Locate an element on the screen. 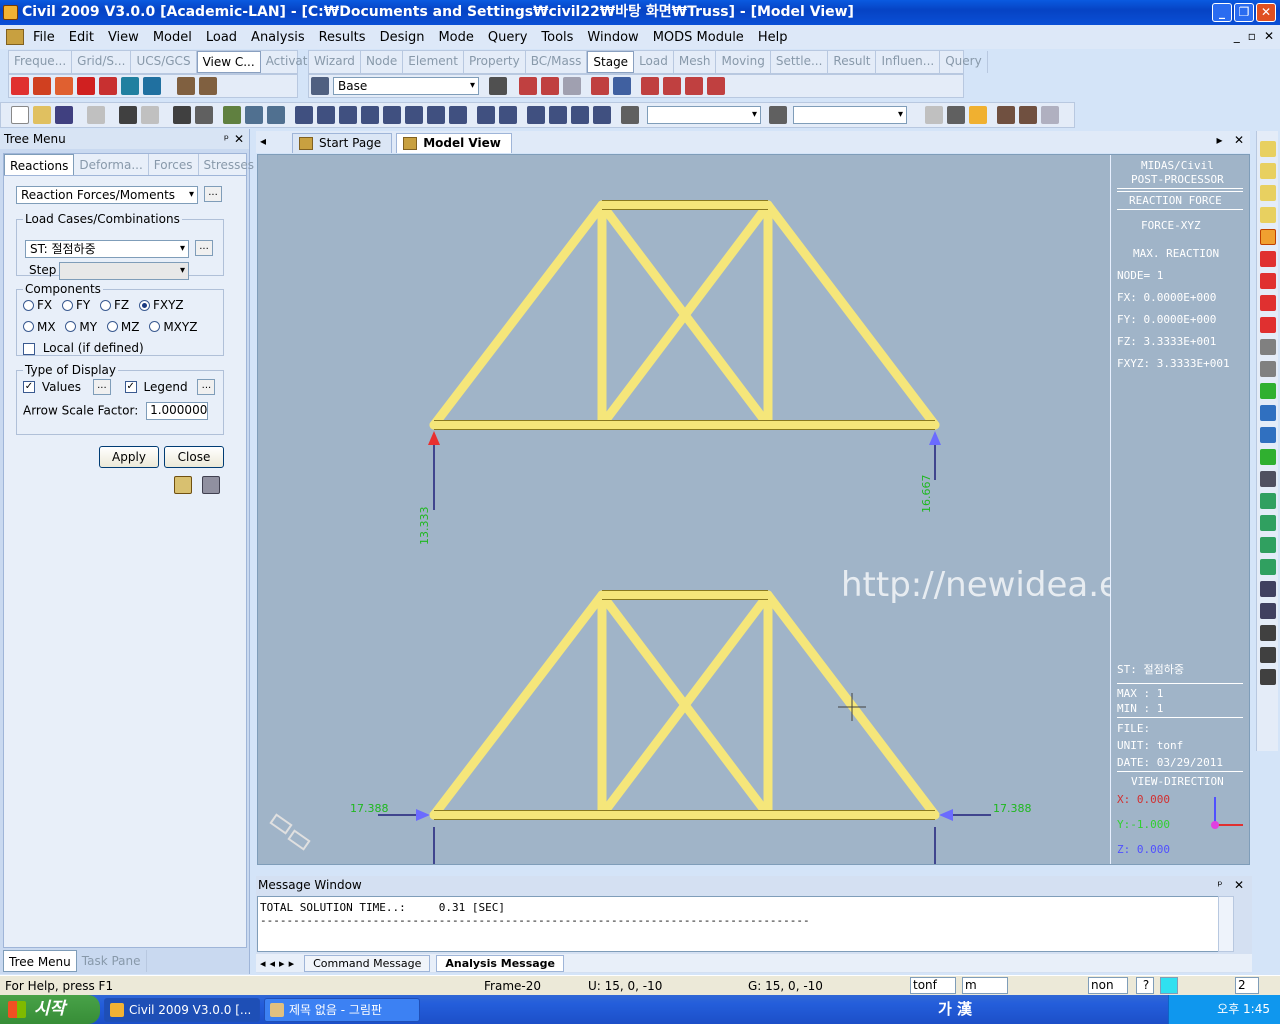 Image resolution: width=1280 pixels, height=1024 pixels. named-plane-icon is located at coordinates (778, 115).